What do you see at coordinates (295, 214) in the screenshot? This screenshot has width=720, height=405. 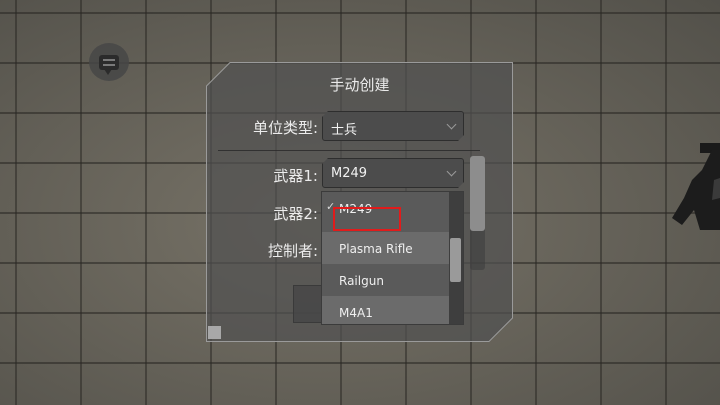 I see `weapon2-label: 武器2:` at bounding box center [295, 214].